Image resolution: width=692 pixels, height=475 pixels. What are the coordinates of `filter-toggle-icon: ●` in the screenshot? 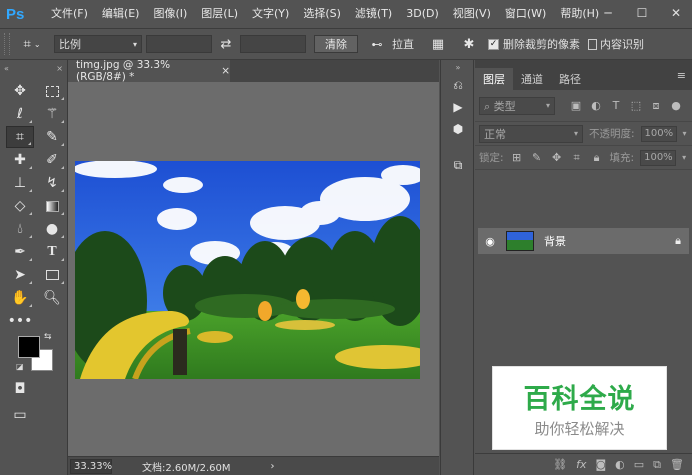 It's located at (676, 105).